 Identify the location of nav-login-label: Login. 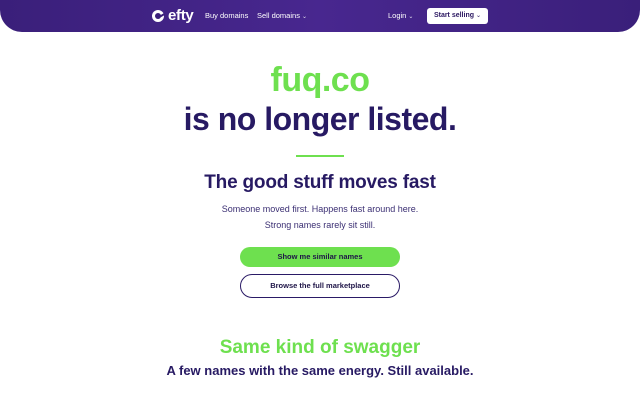
(397, 15).